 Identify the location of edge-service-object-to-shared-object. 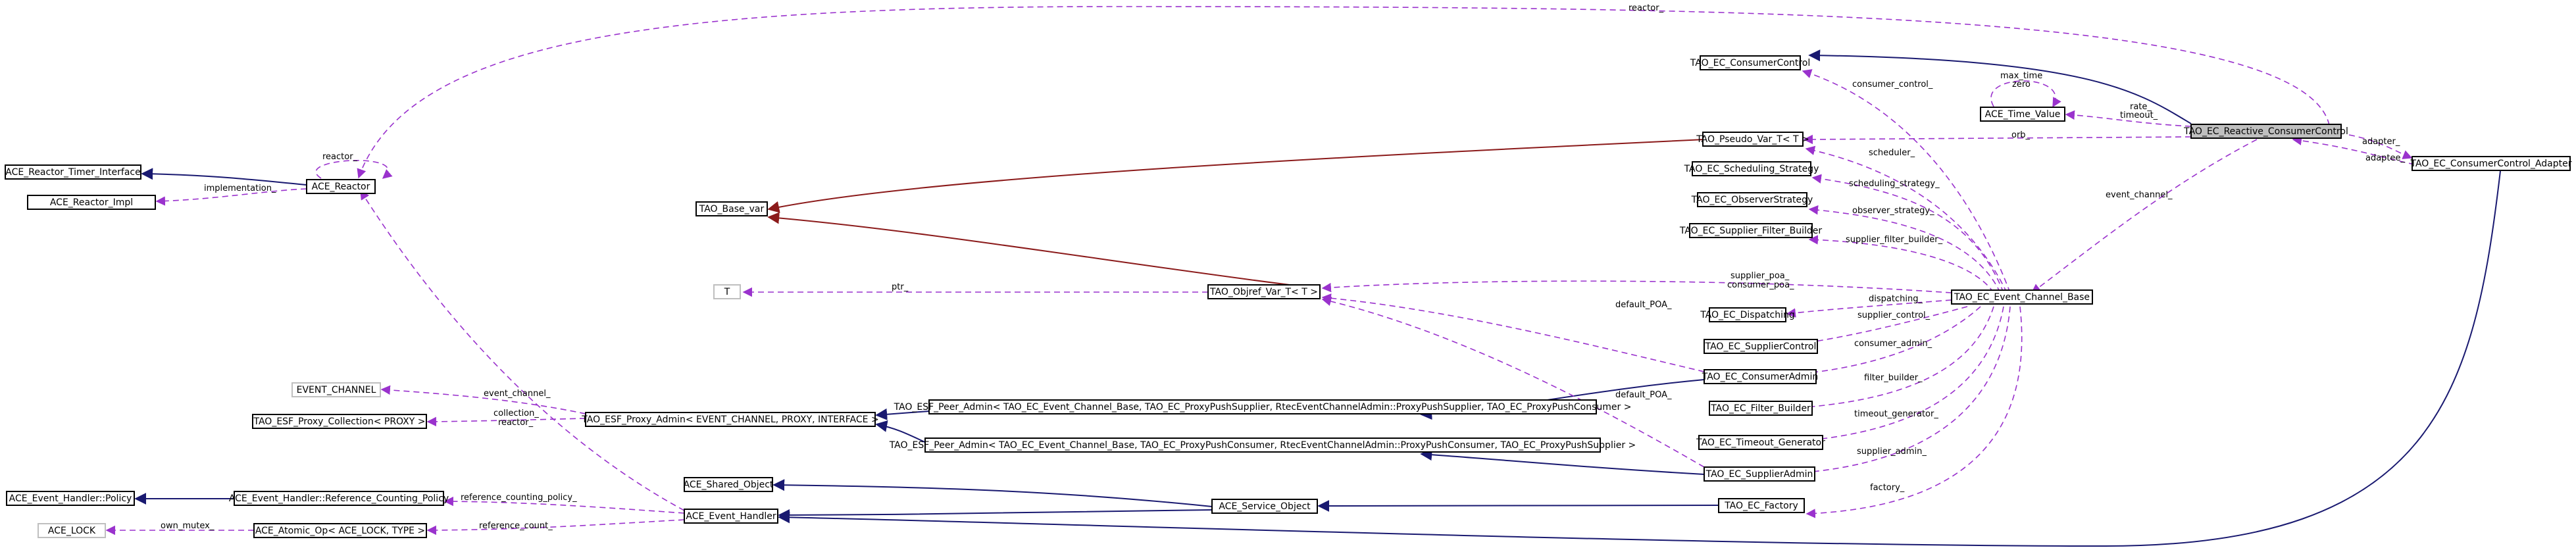
(993, 493).